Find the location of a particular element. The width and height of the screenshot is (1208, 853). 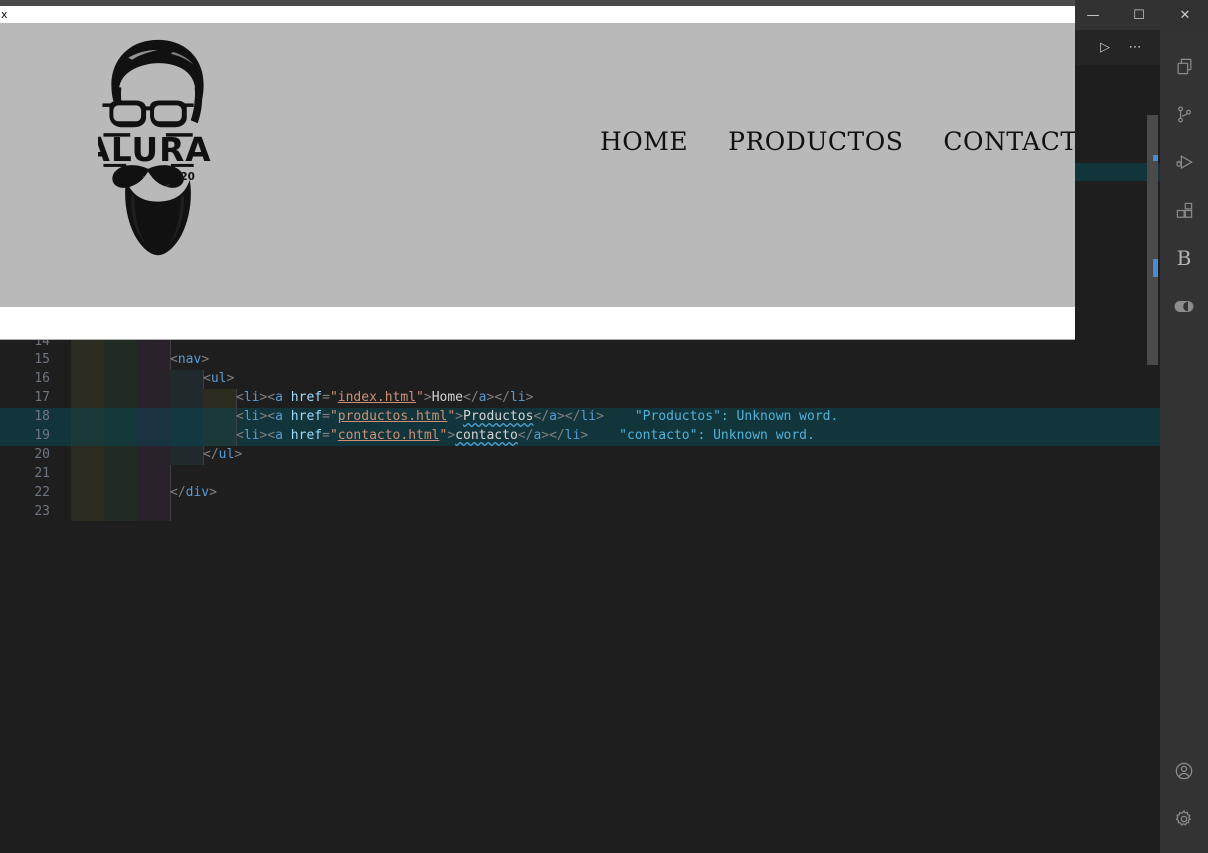

close-icon: x is located at coordinates (4, 14).